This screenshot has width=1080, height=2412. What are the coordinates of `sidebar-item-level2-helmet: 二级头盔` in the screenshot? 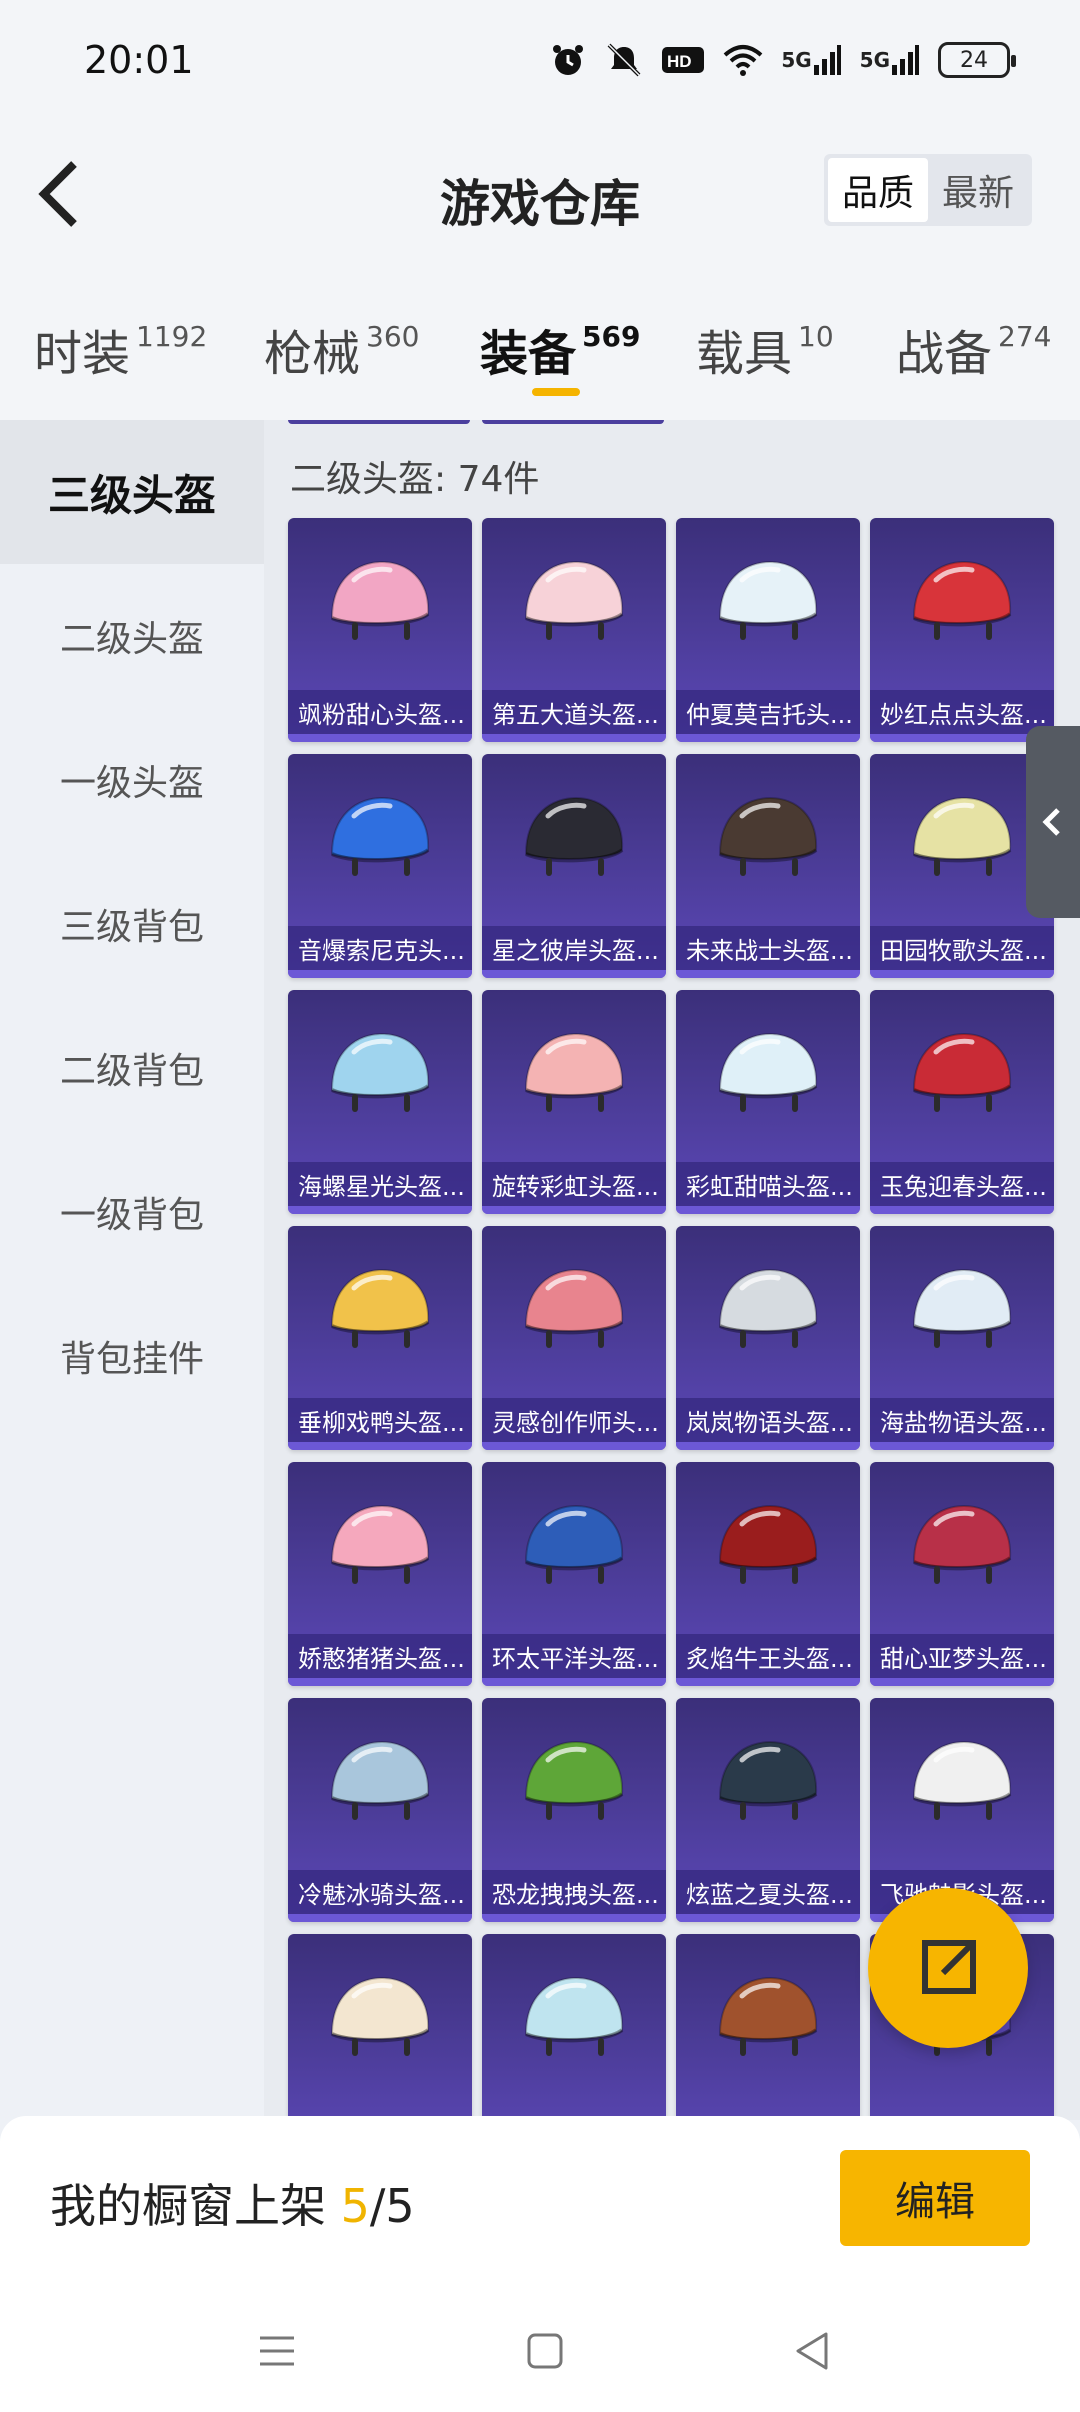 It's located at (132, 636).